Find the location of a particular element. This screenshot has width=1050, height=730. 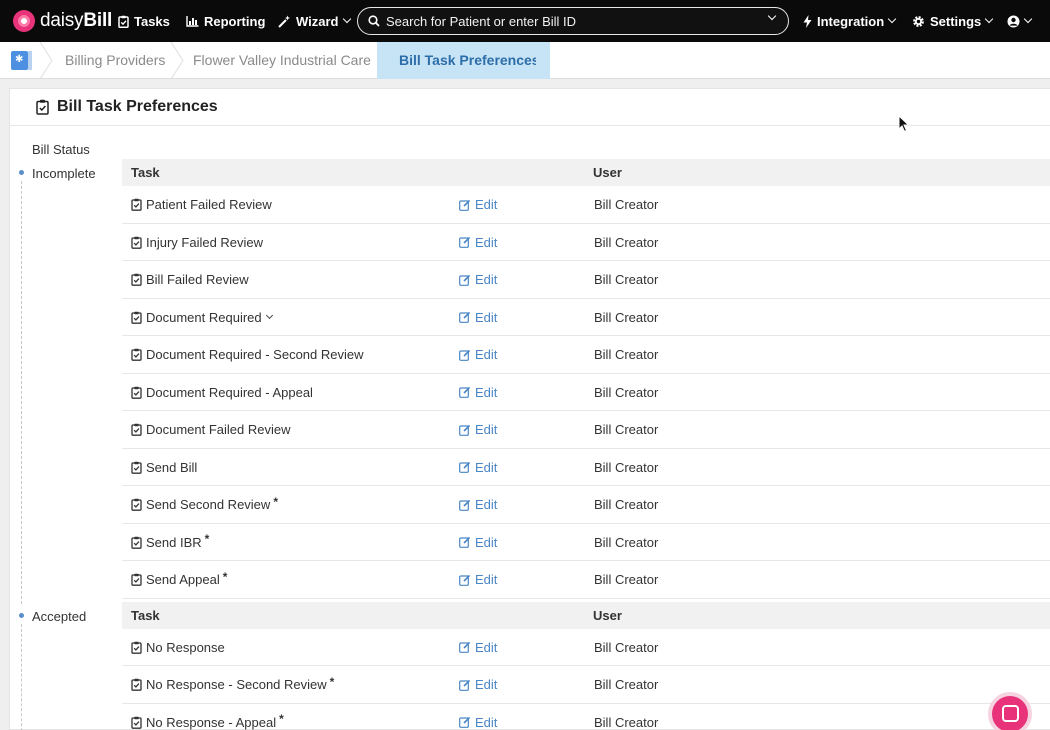

search-dropdown-chevron-icon is located at coordinates (772, 16).